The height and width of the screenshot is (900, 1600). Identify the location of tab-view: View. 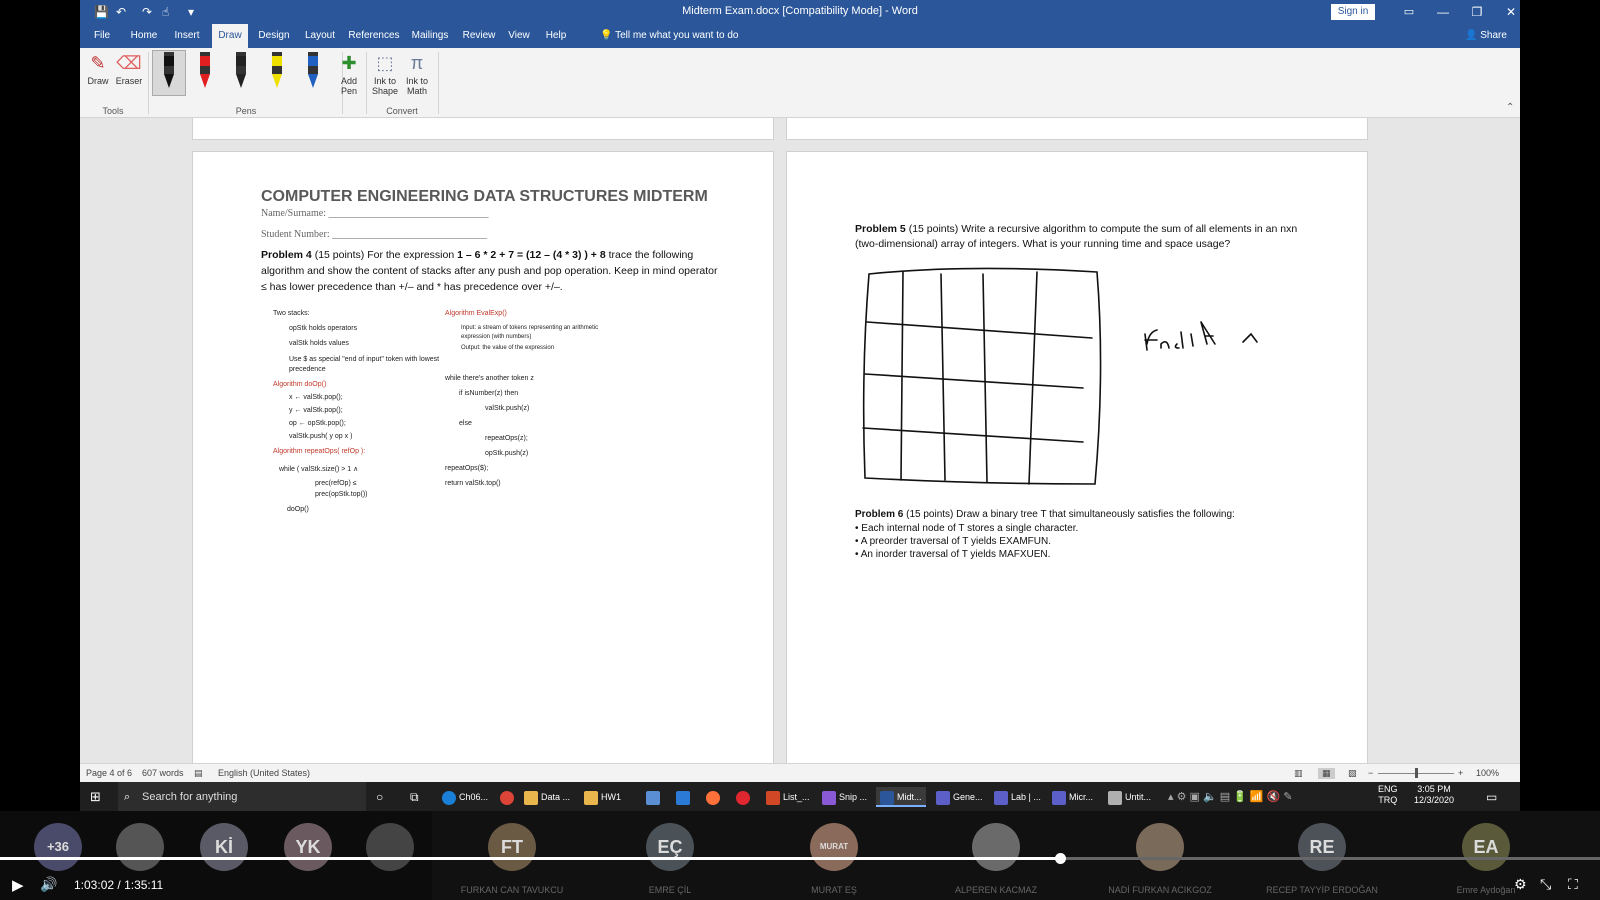
(519, 36).